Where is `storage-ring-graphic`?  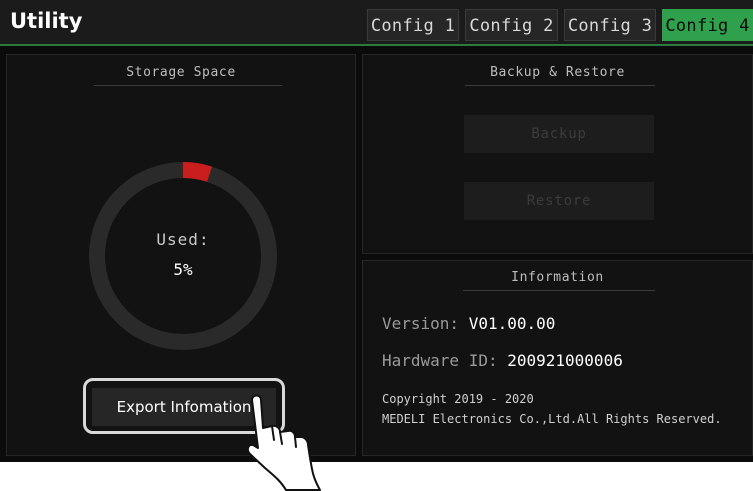
storage-ring-graphic is located at coordinates (183, 256).